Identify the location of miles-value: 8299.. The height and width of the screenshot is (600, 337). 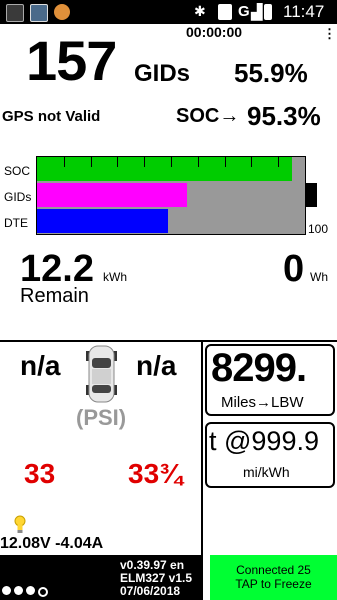
(259, 368).